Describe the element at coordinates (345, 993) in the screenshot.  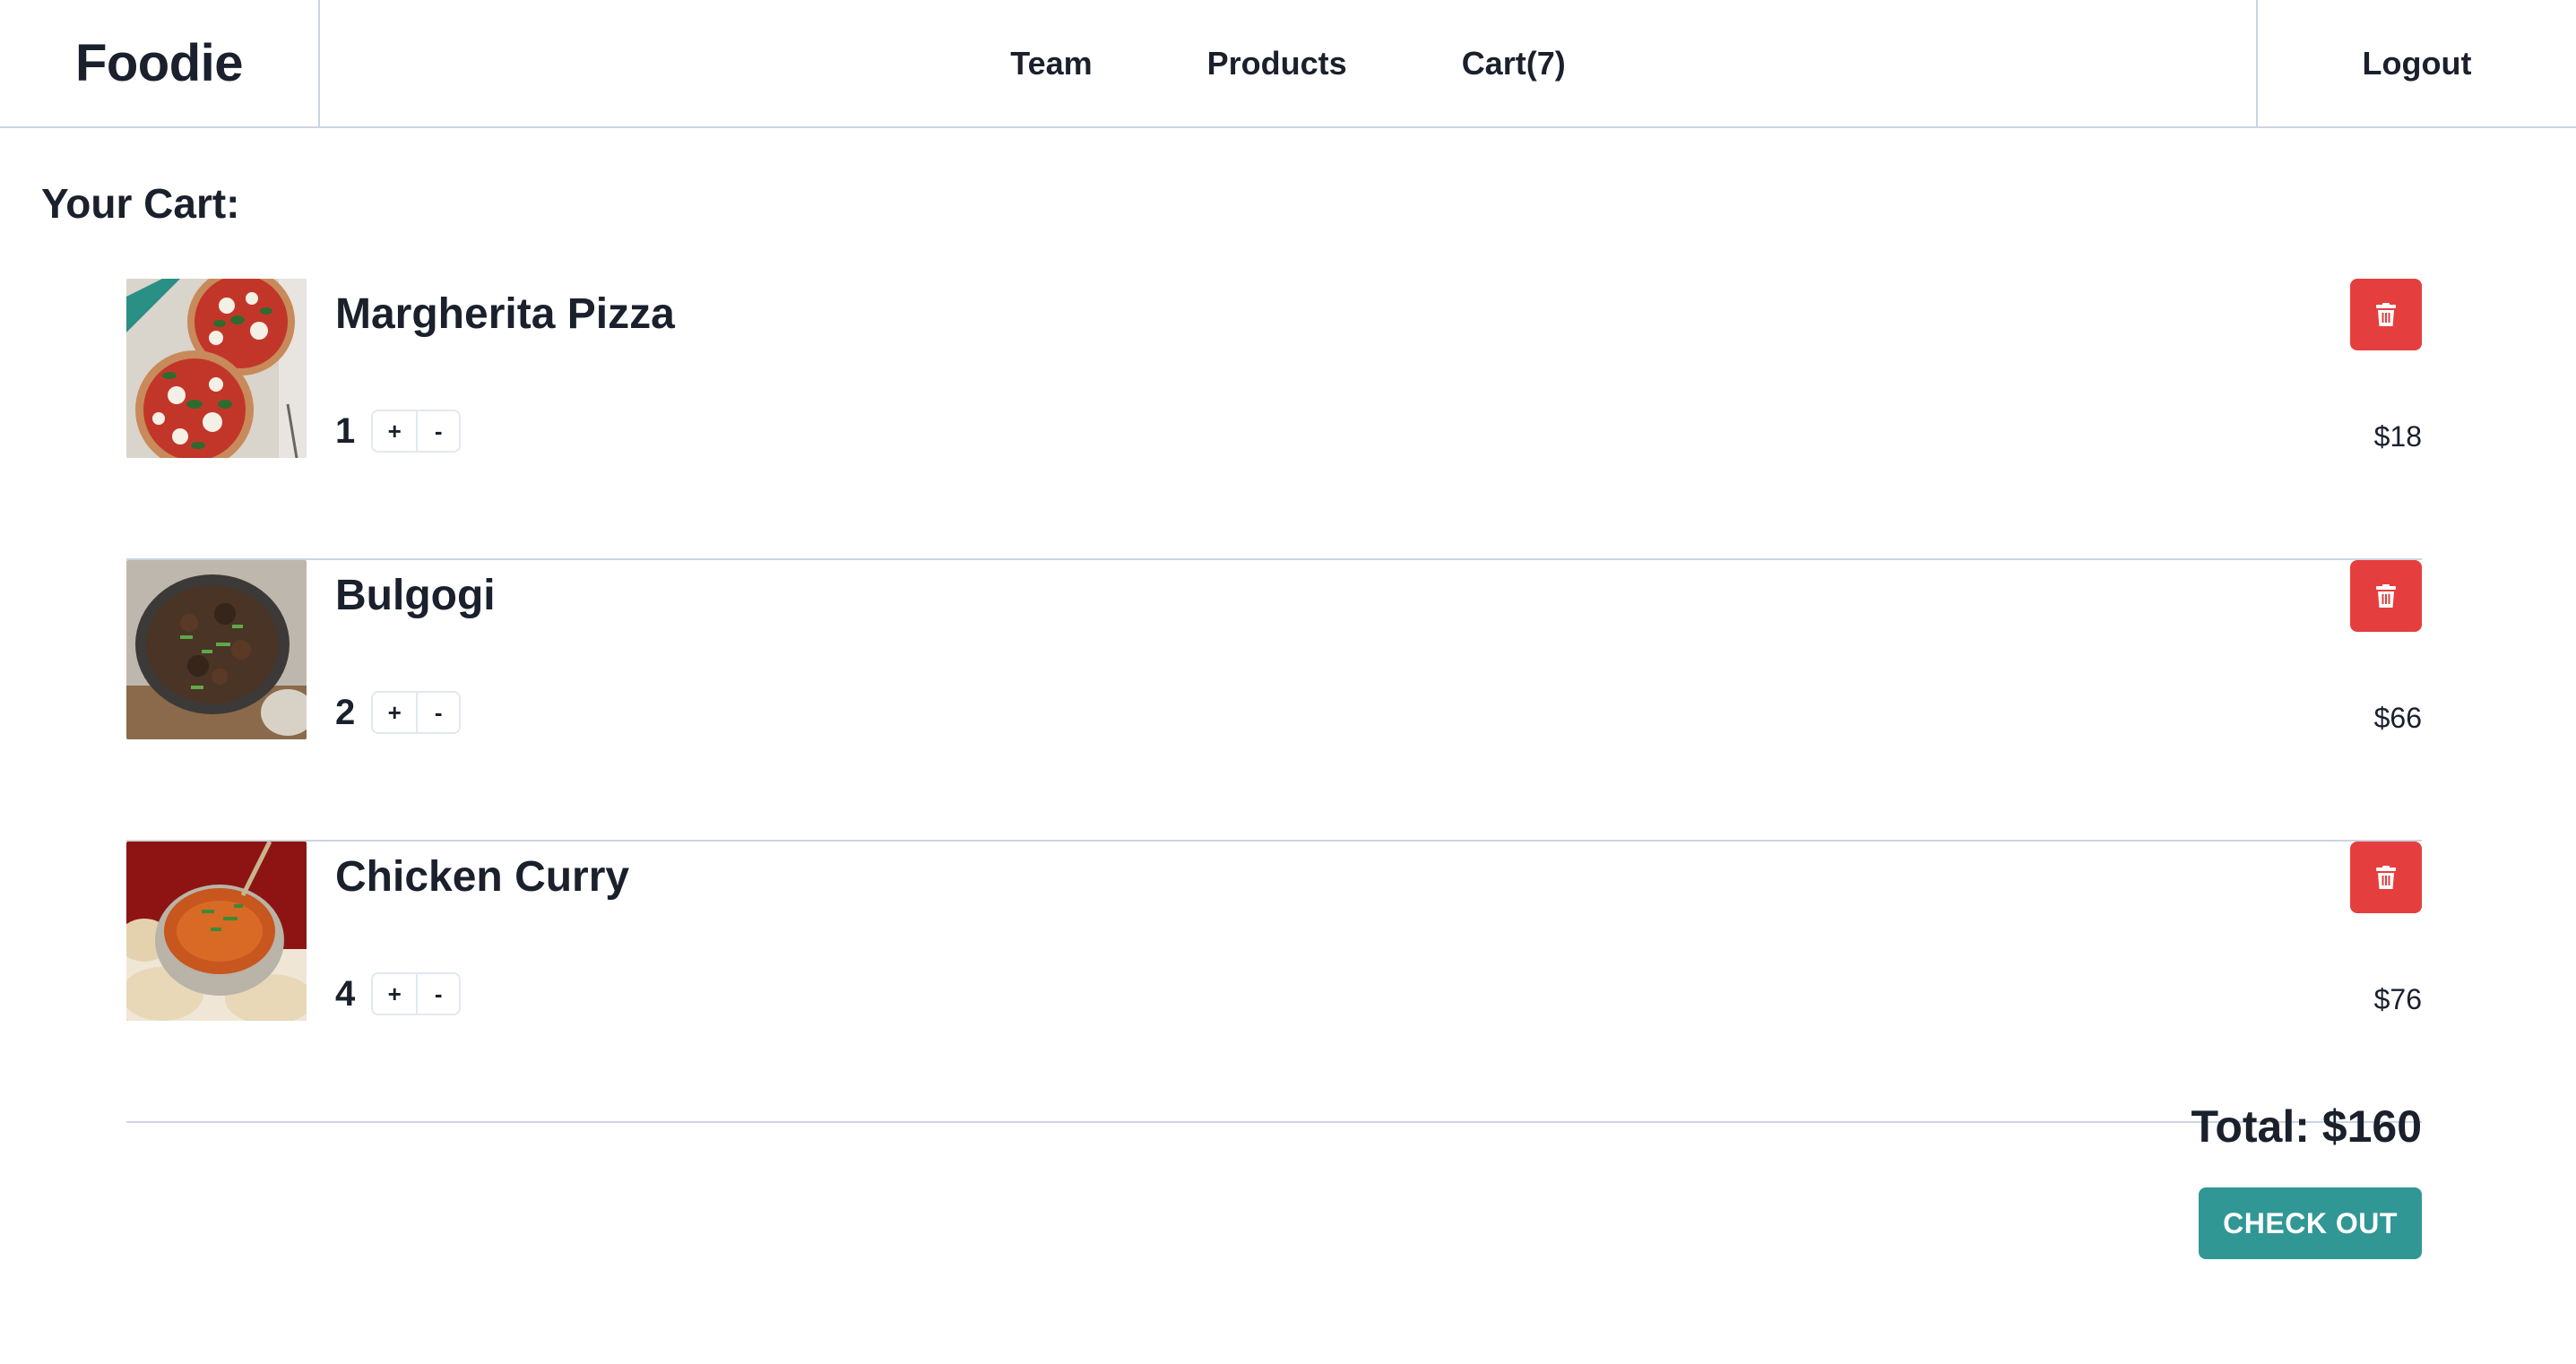
I see `quantity-value: 4` at that location.